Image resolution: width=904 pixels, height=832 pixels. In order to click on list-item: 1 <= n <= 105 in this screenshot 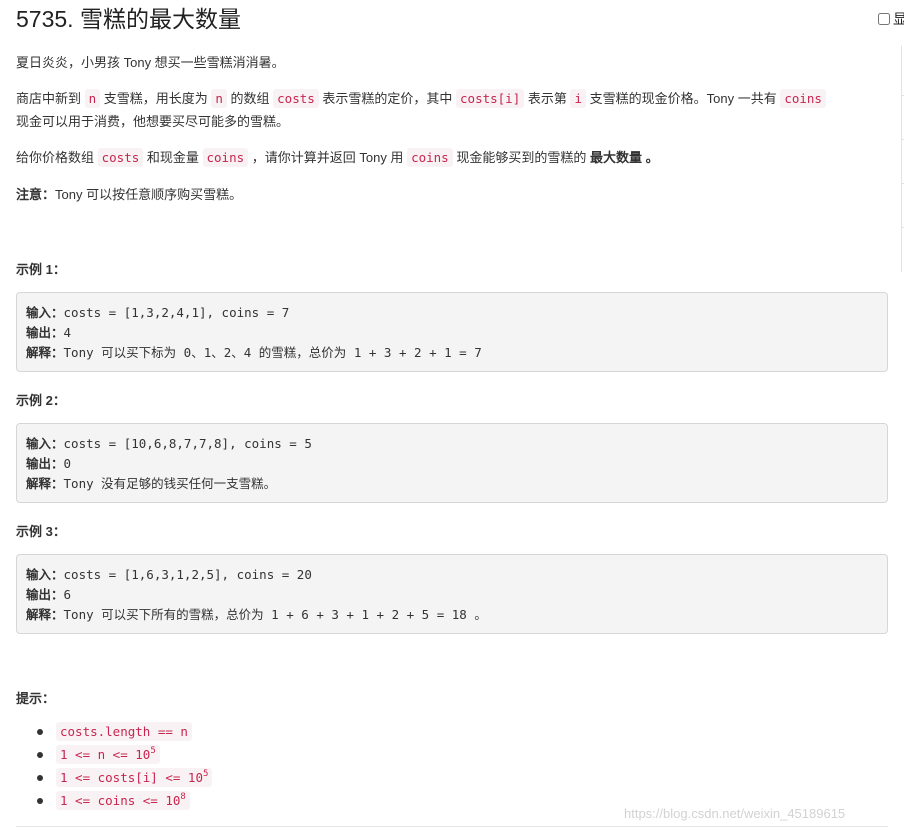, I will do `click(124, 754)`.